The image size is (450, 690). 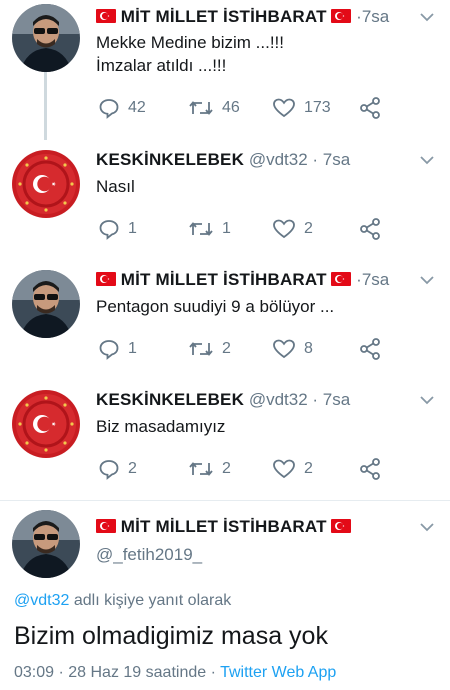 I want to click on reply-button: 2, so click(x=117, y=469).